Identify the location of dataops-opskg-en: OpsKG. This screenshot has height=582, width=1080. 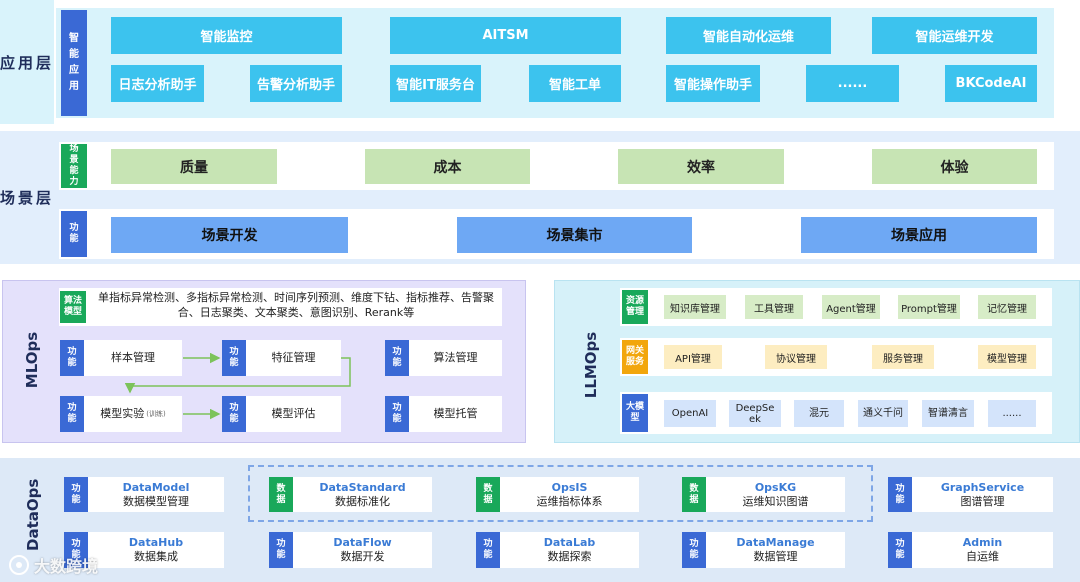
(775, 487).